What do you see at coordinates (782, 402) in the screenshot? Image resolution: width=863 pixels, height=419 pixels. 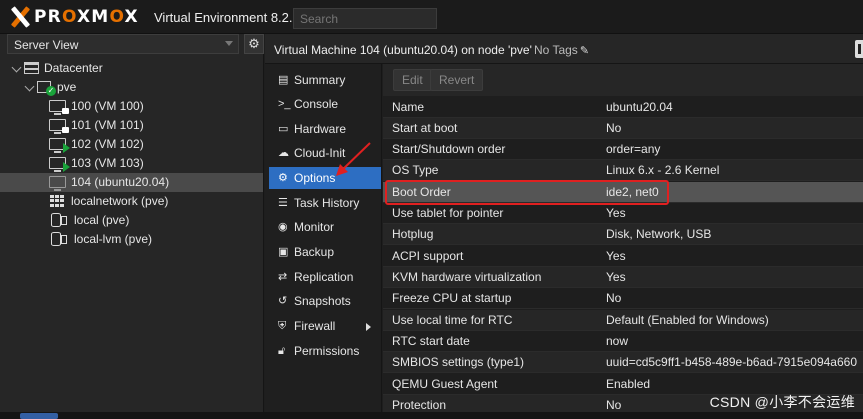 I see `watermark: CSDN @小李不会运维` at bounding box center [782, 402].